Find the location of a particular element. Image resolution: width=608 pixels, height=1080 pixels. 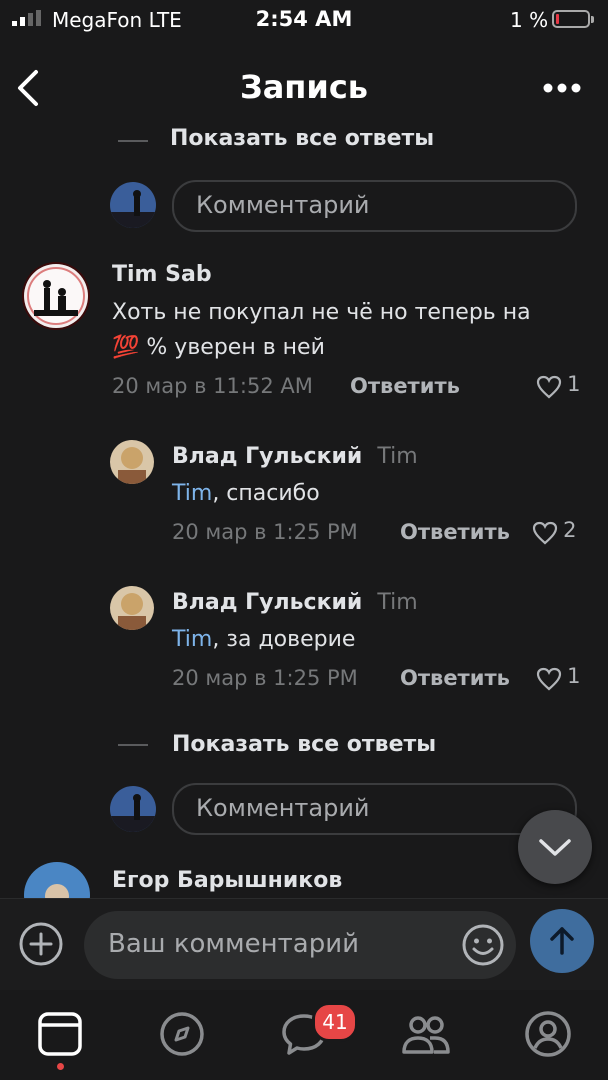

comment-composer: Ваш комментарий is located at coordinates (304, 944).